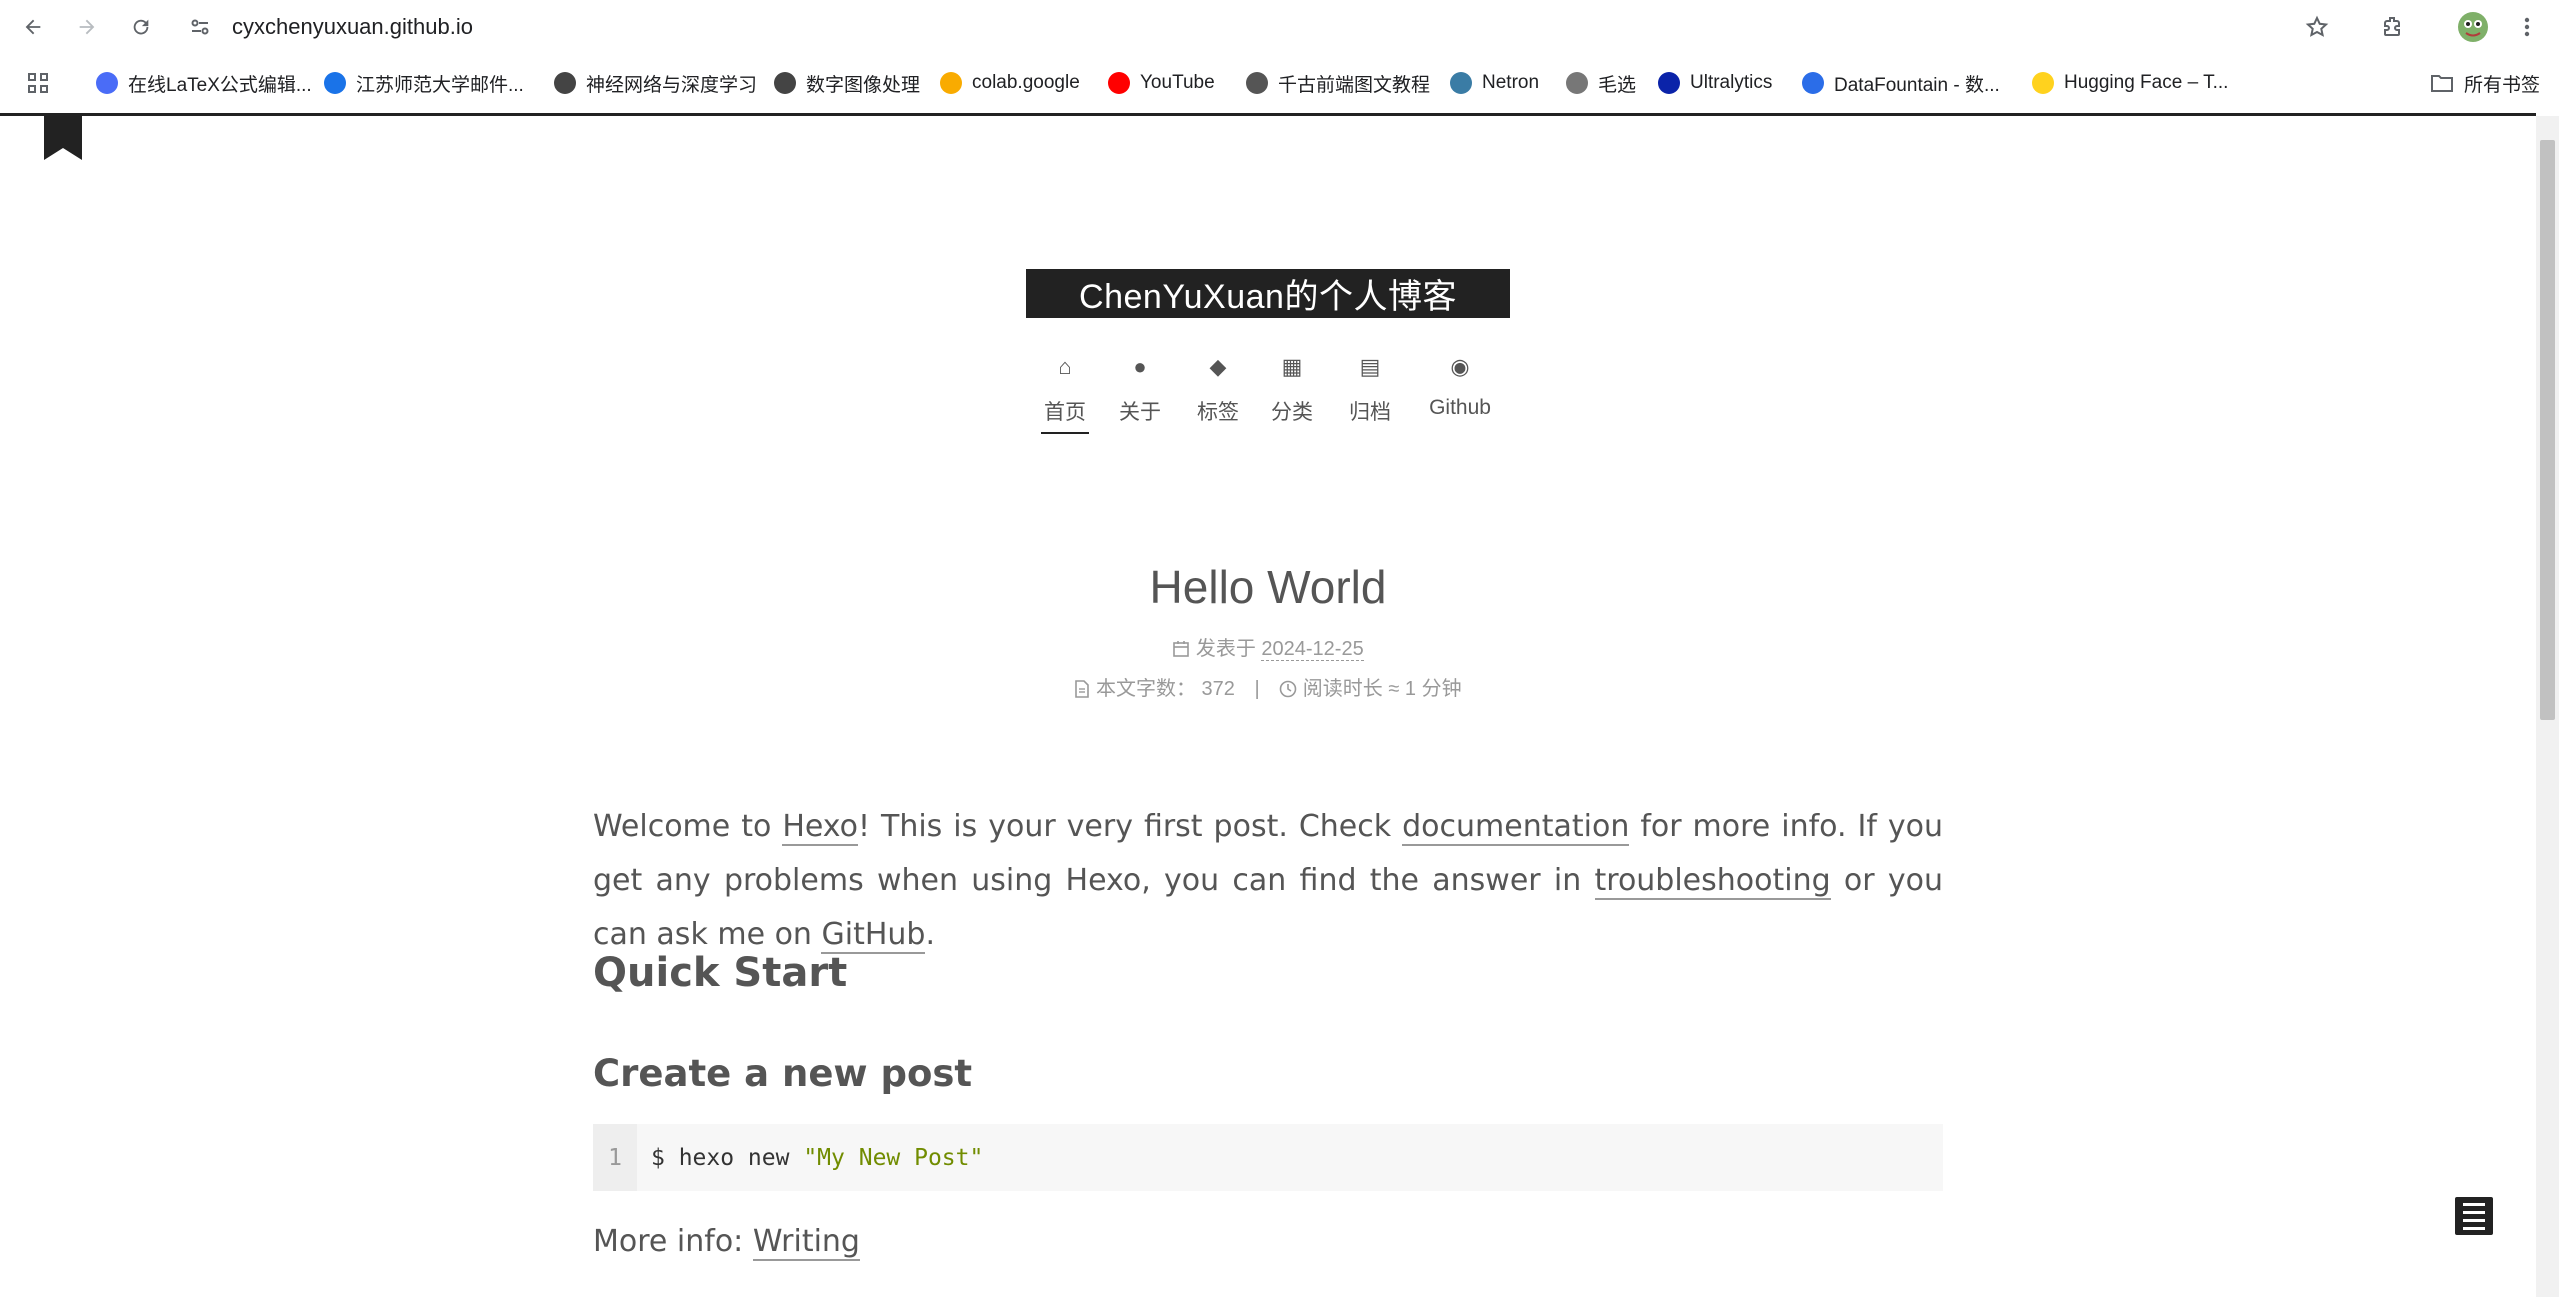 The width and height of the screenshot is (2559, 1297). What do you see at coordinates (1268, 293) in the screenshot?
I see `site-brand: ChenYuXuan的个人博客` at bounding box center [1268, 293].